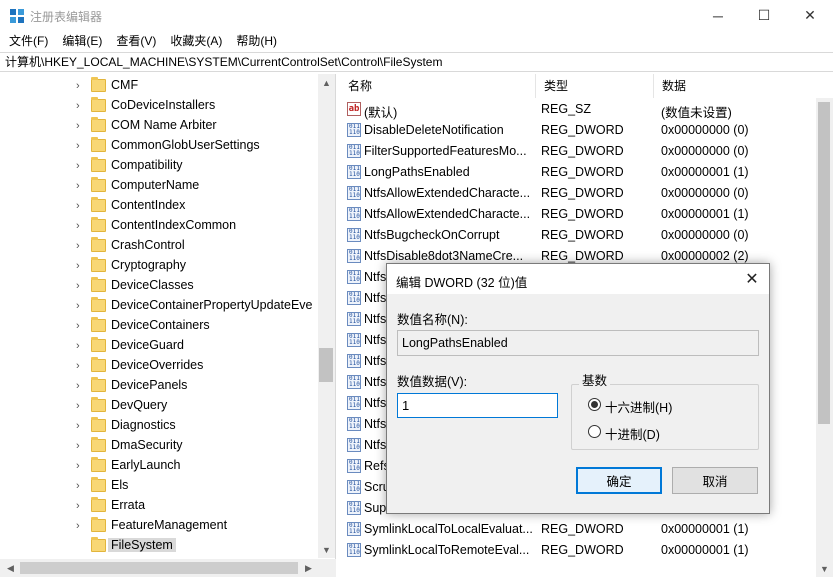 The height and width of the screenshot is (577, 833). Describe the element at coordinates (212, 305) in the screenshot. I see `tree-item-label: DeviceContainerPropertyUpdateEve` at that location.